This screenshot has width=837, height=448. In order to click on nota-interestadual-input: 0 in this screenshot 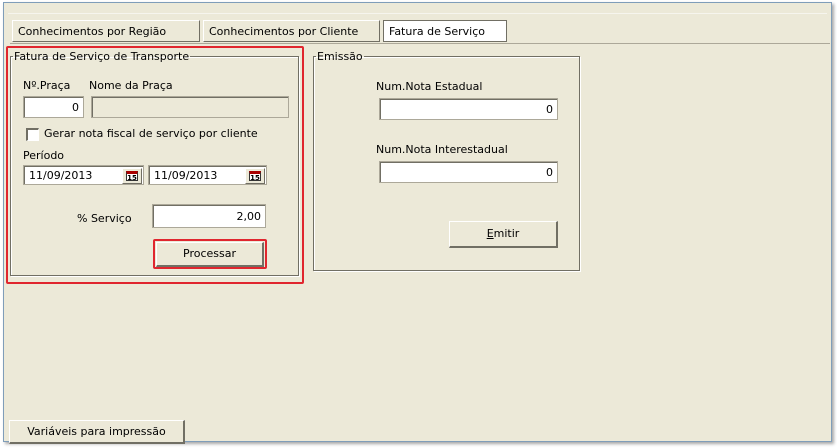, I will do `click(468, 172)`.